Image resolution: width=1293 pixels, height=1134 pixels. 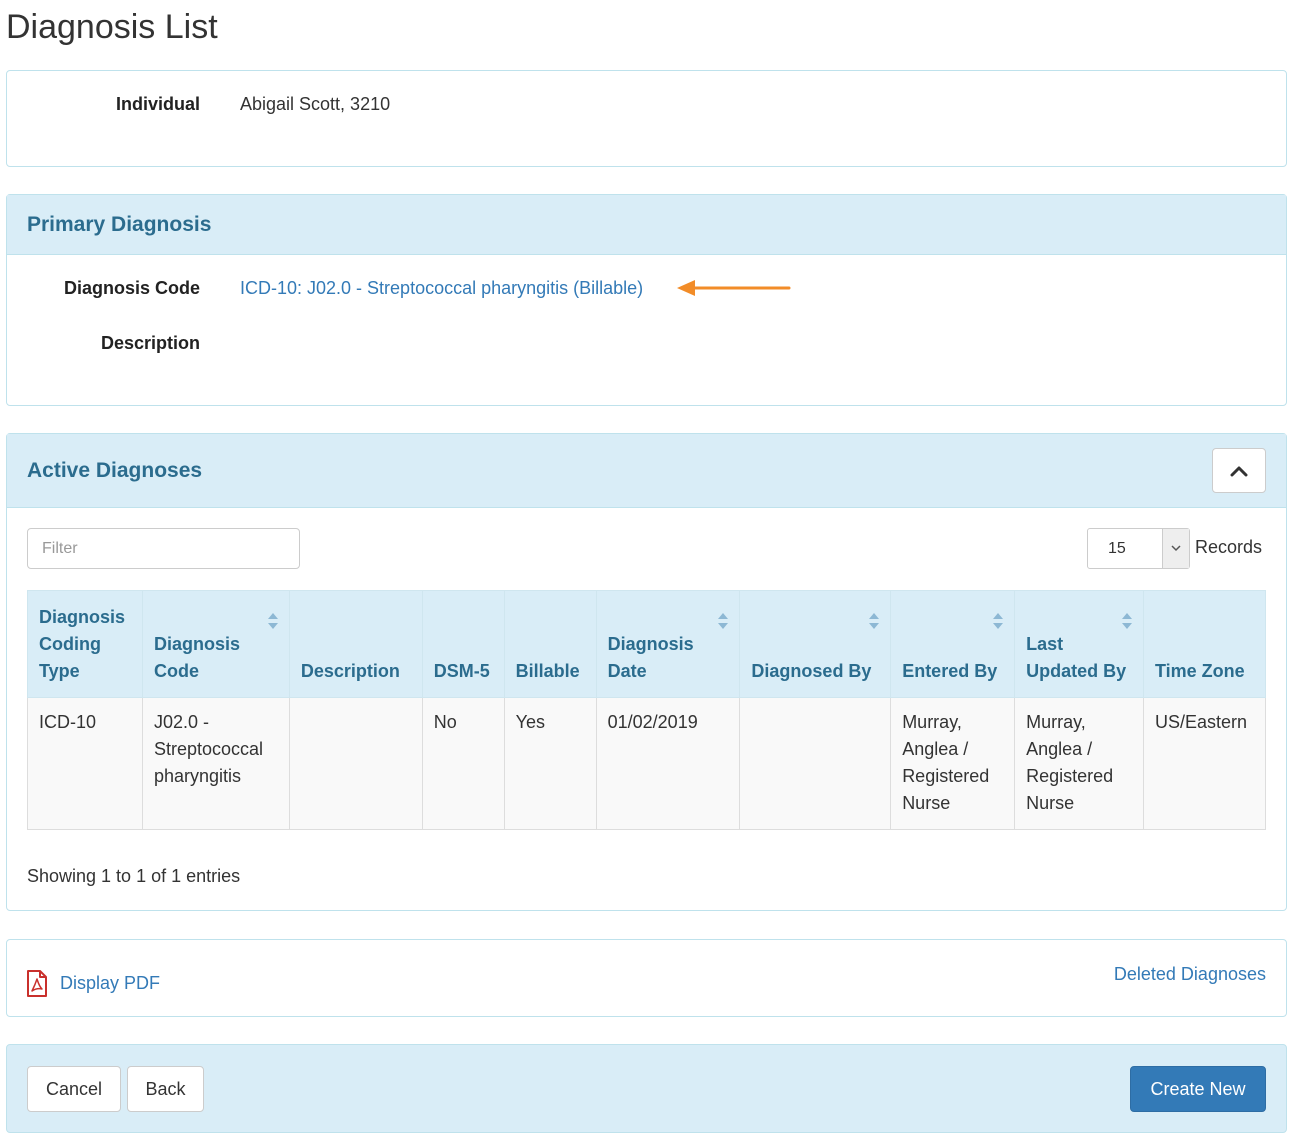 I want to click on page-title: Diagnosis List, so click(x=112, y=27).